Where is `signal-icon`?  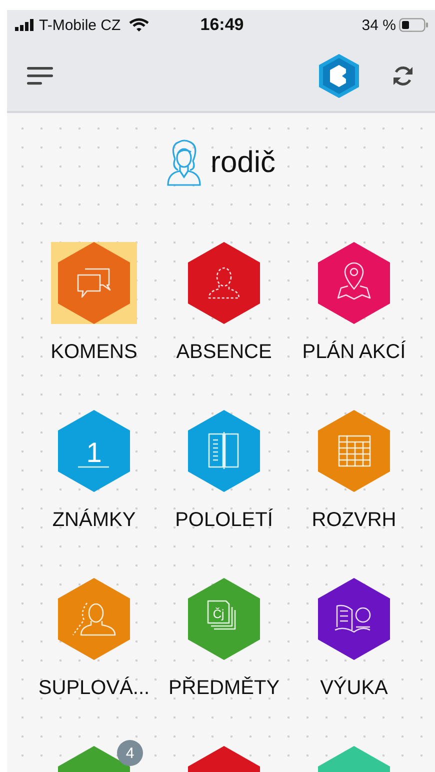 signal-icon is located at coordinates (25, 25).